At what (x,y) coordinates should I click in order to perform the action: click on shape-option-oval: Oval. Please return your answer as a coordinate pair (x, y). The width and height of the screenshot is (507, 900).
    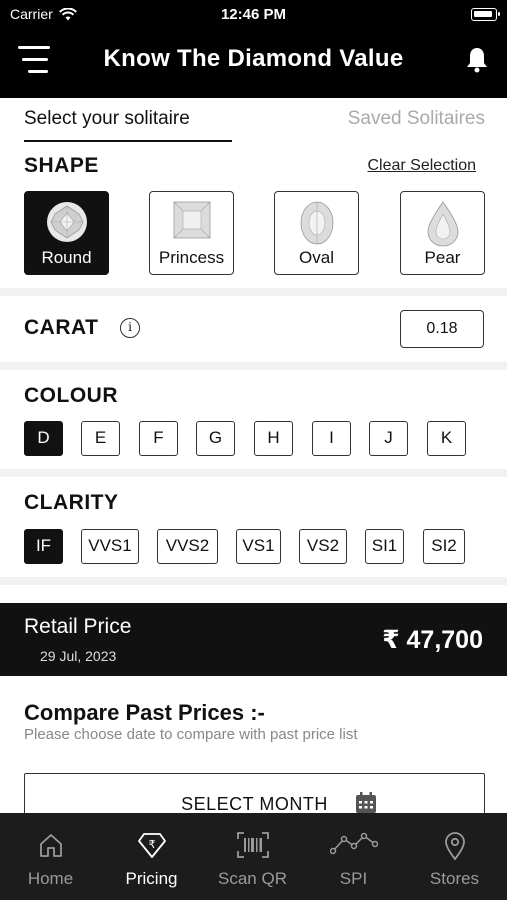
    Looking at the image, I should click on (316, 233).